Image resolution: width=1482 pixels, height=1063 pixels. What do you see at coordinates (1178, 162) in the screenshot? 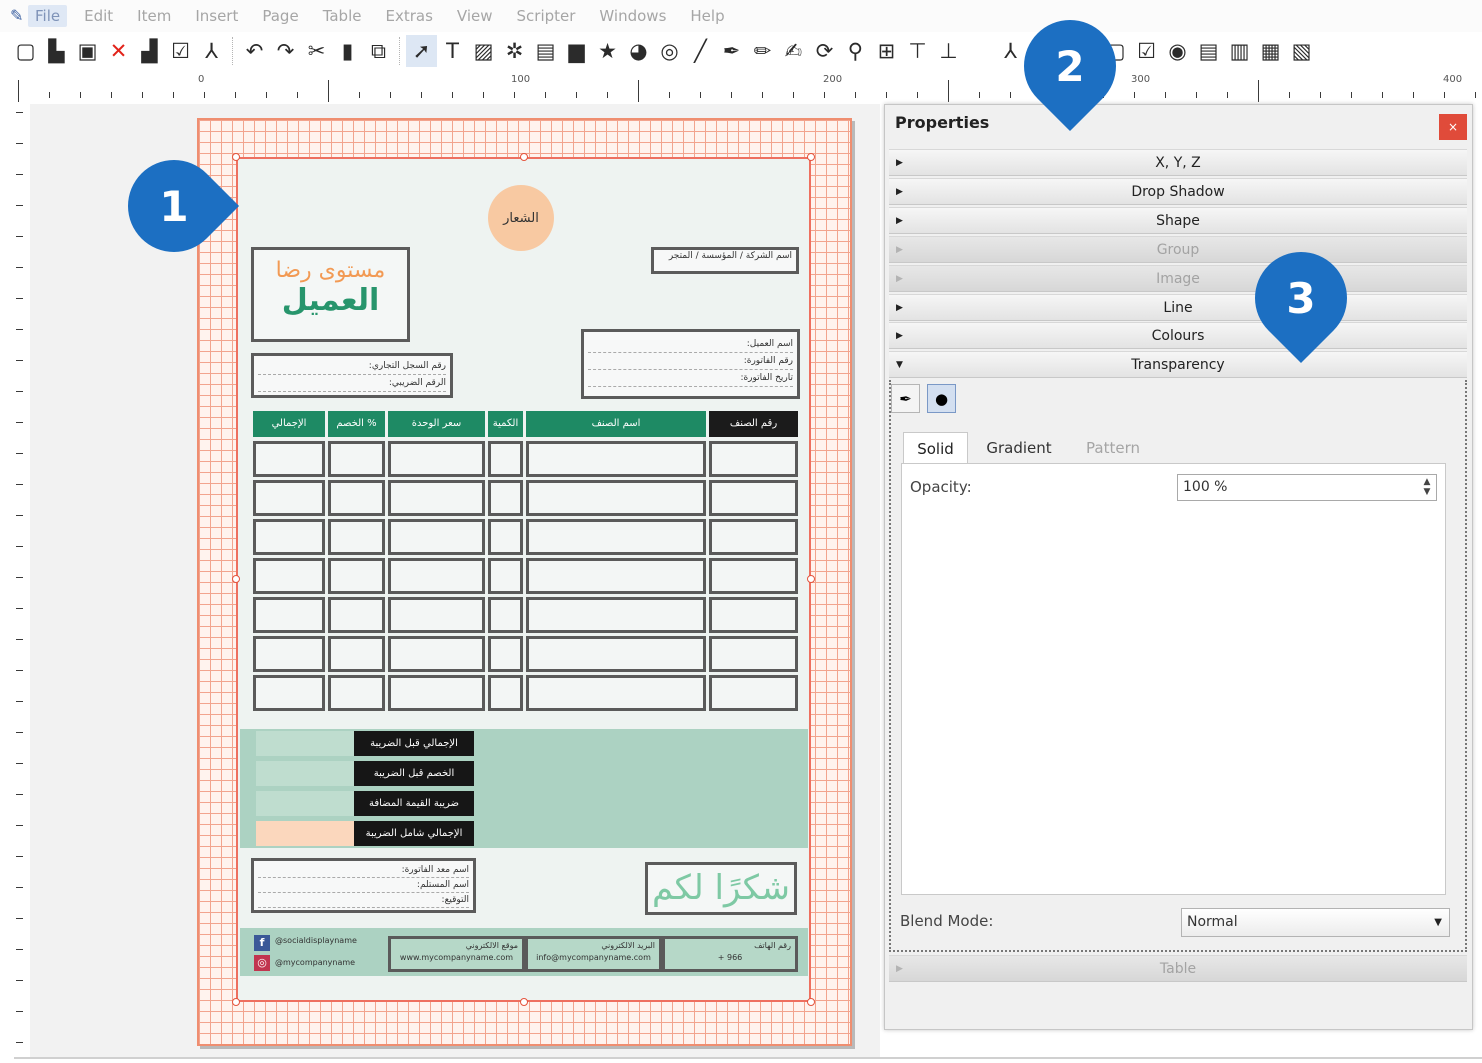
I see `section-xyz: ▶ X, Y, Z` at bounding box center [1178, 162].